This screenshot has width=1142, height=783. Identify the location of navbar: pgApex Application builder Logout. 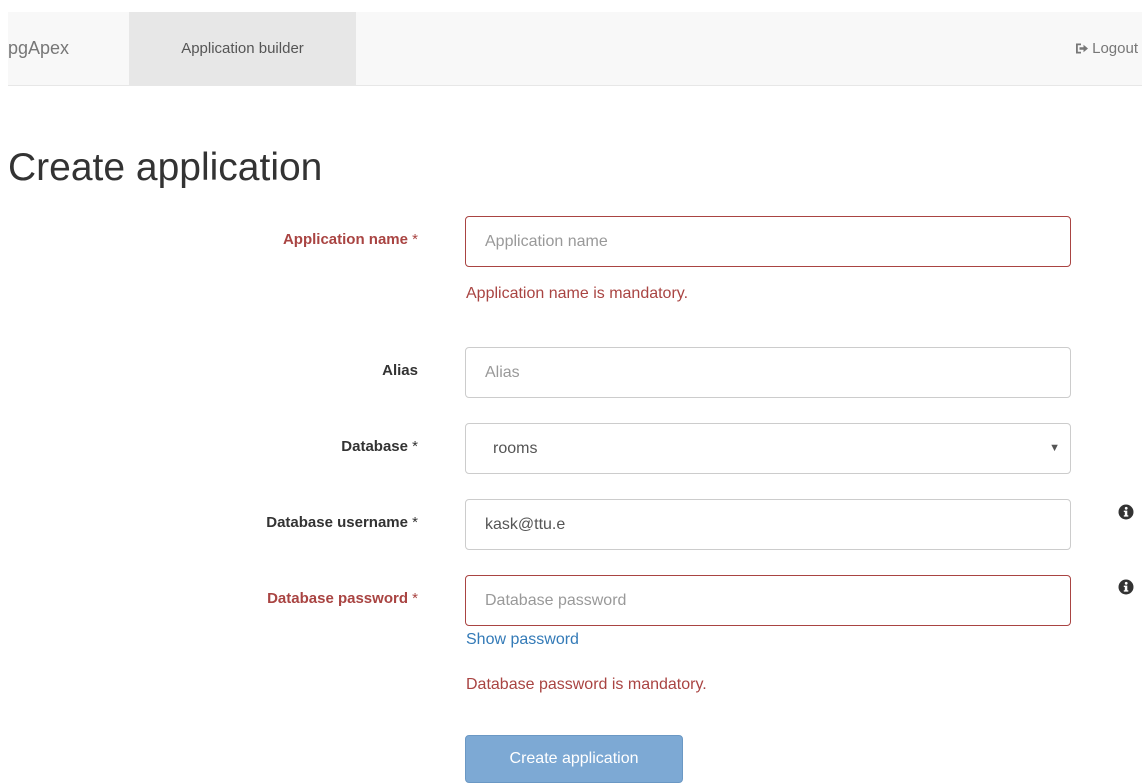
(575, 49).